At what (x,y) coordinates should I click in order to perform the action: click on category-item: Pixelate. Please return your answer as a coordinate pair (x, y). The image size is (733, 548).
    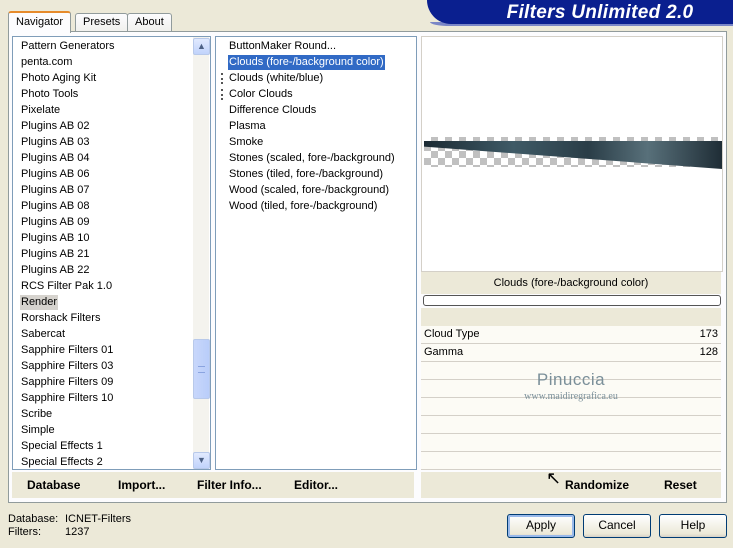
    Looking at the image, I should click on (40, 110).